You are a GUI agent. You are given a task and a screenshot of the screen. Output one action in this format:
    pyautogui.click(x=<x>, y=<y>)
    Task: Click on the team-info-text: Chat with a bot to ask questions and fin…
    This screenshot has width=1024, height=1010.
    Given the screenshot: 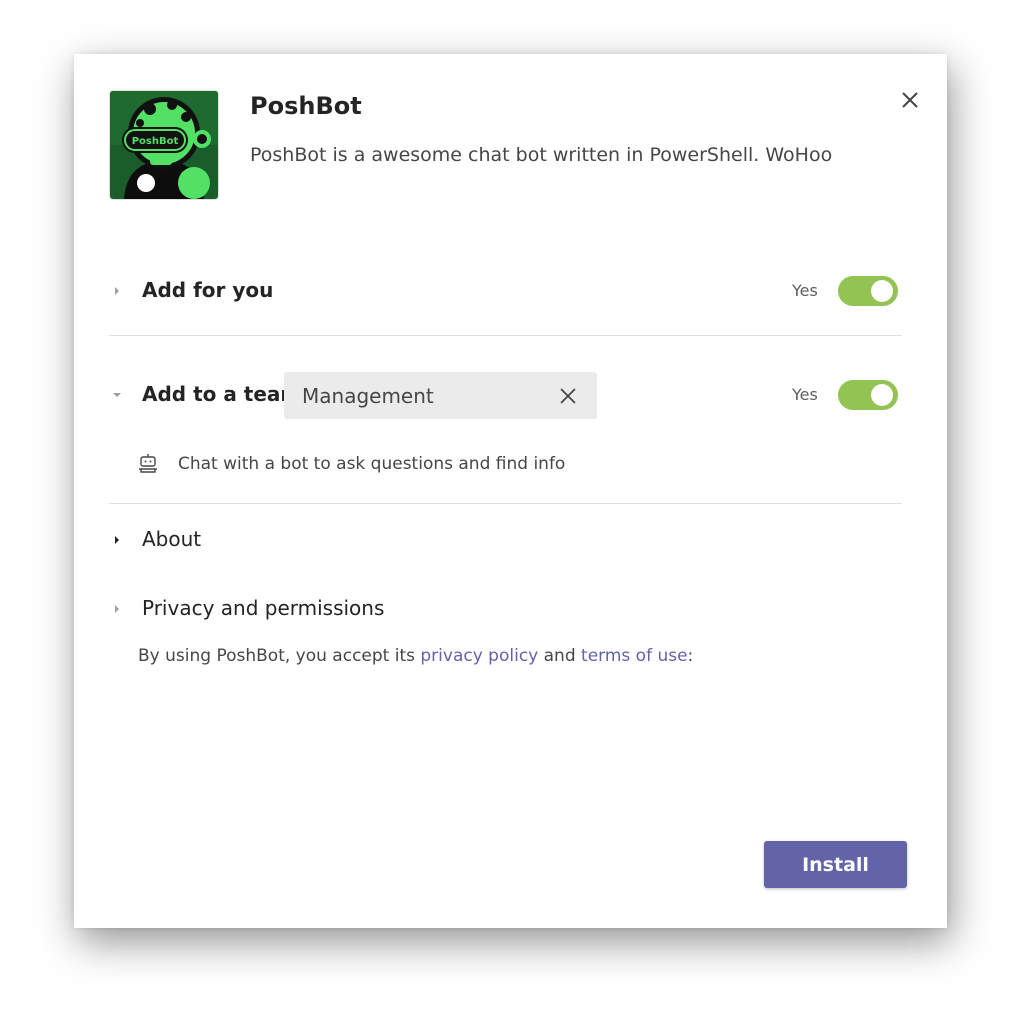 What is the action you would take?
    pyautogui.click(x=372, y=464)
    